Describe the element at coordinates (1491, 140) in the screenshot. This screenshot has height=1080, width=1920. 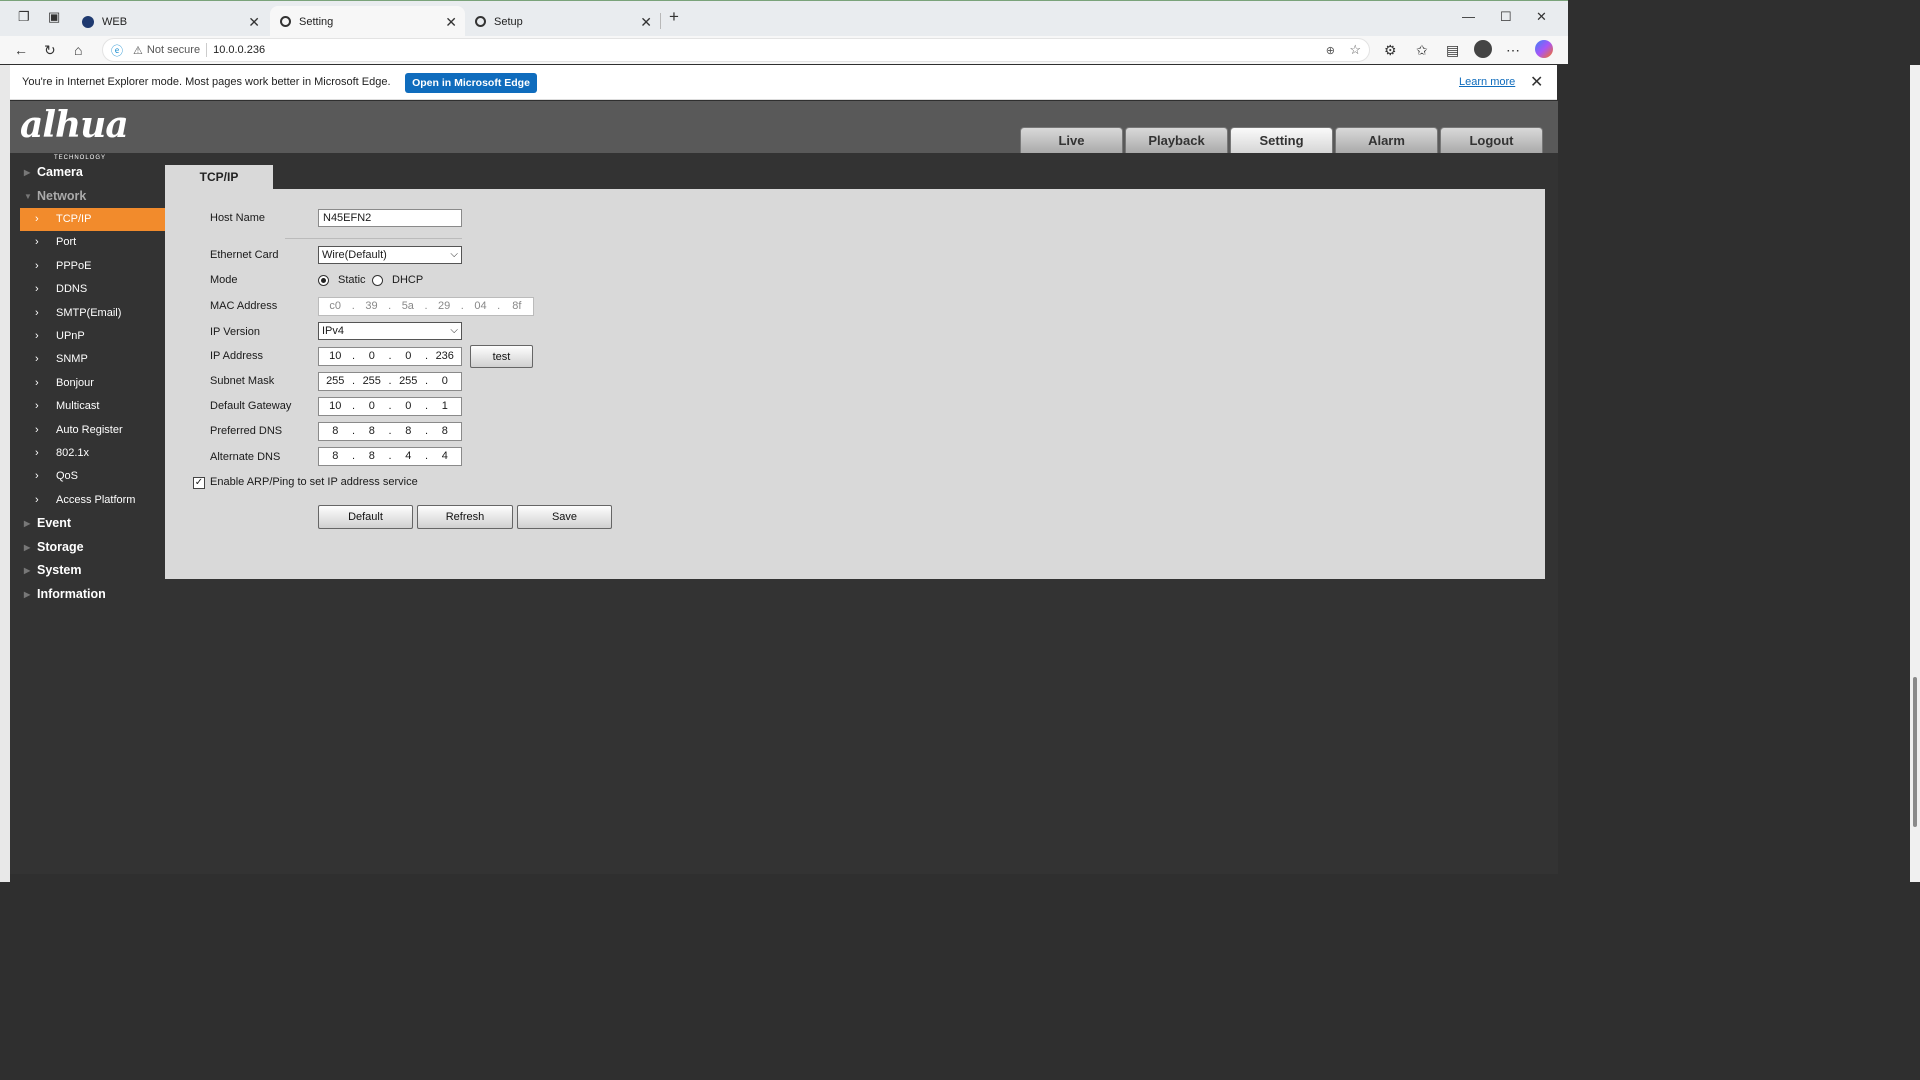
I see `tab-logout: Logout` at that location.